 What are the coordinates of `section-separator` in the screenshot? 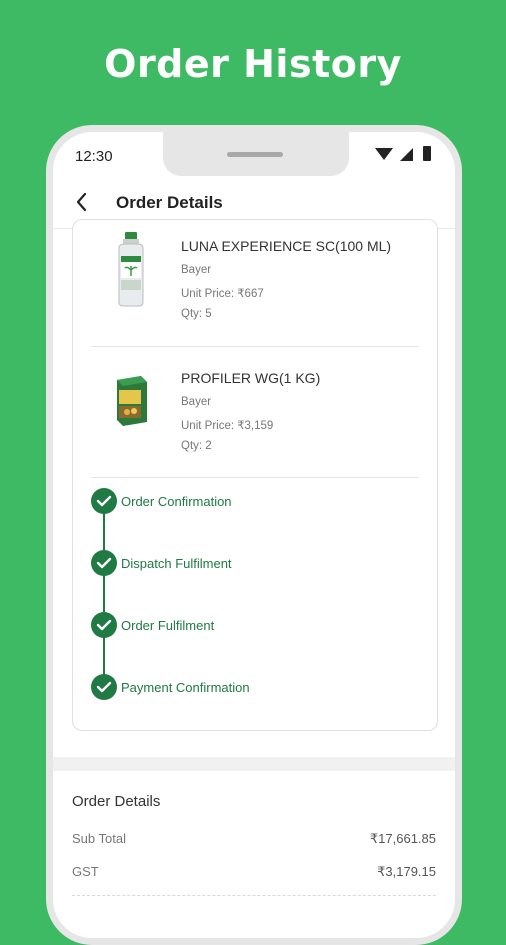 It's located at (254, 764).